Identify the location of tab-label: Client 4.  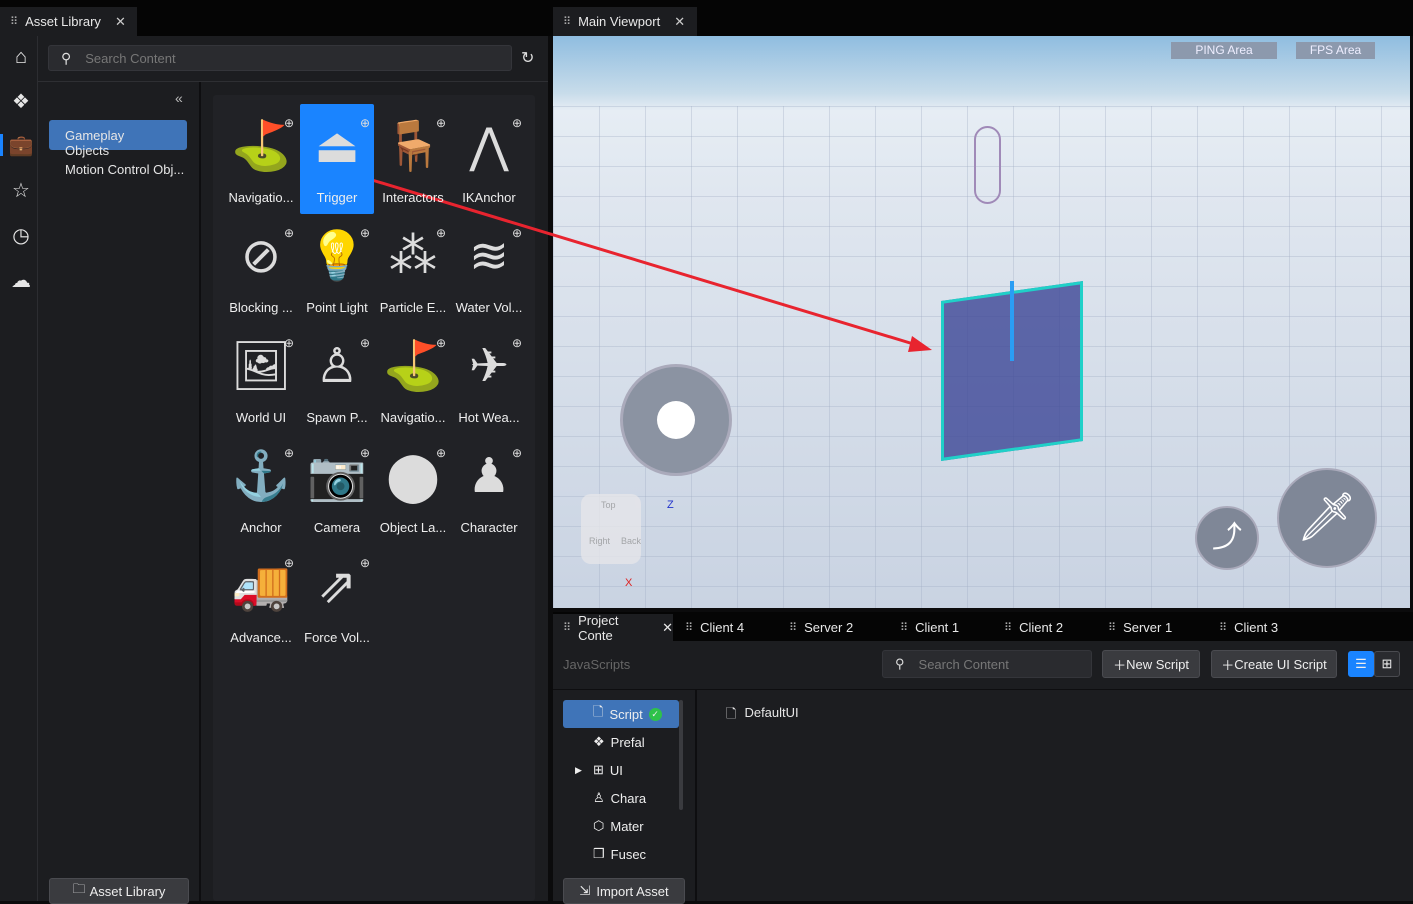
(722, 627).